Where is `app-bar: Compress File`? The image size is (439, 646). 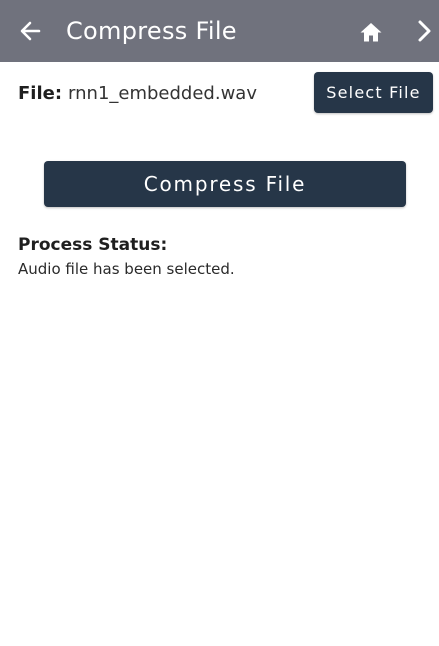 app-bar: Compress File is located at coordinates (219, 31).